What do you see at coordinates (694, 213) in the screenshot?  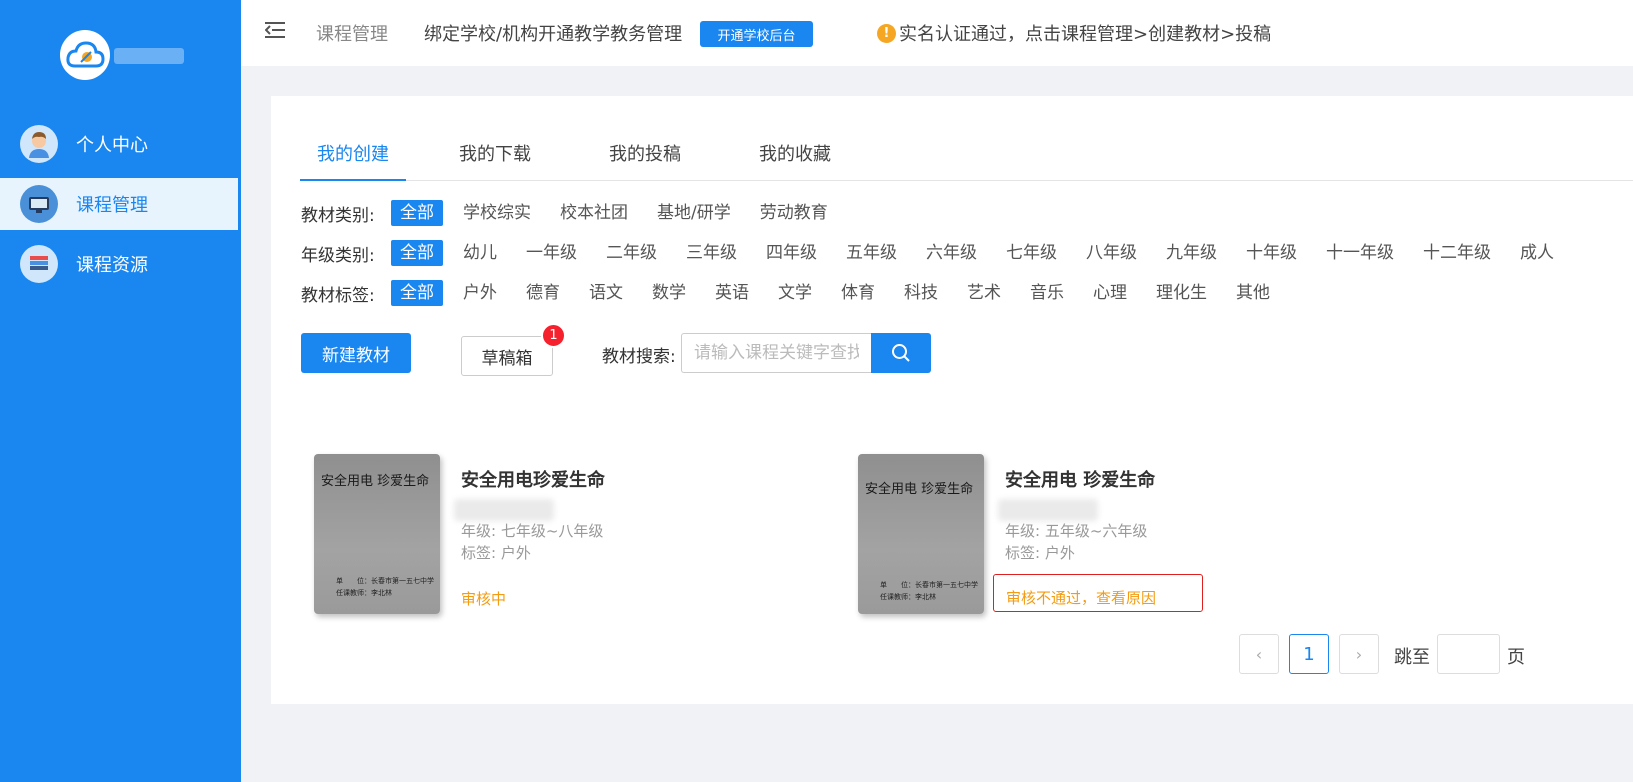 I see `filter-option: 基地/研学` at bounding box center [694, 213].